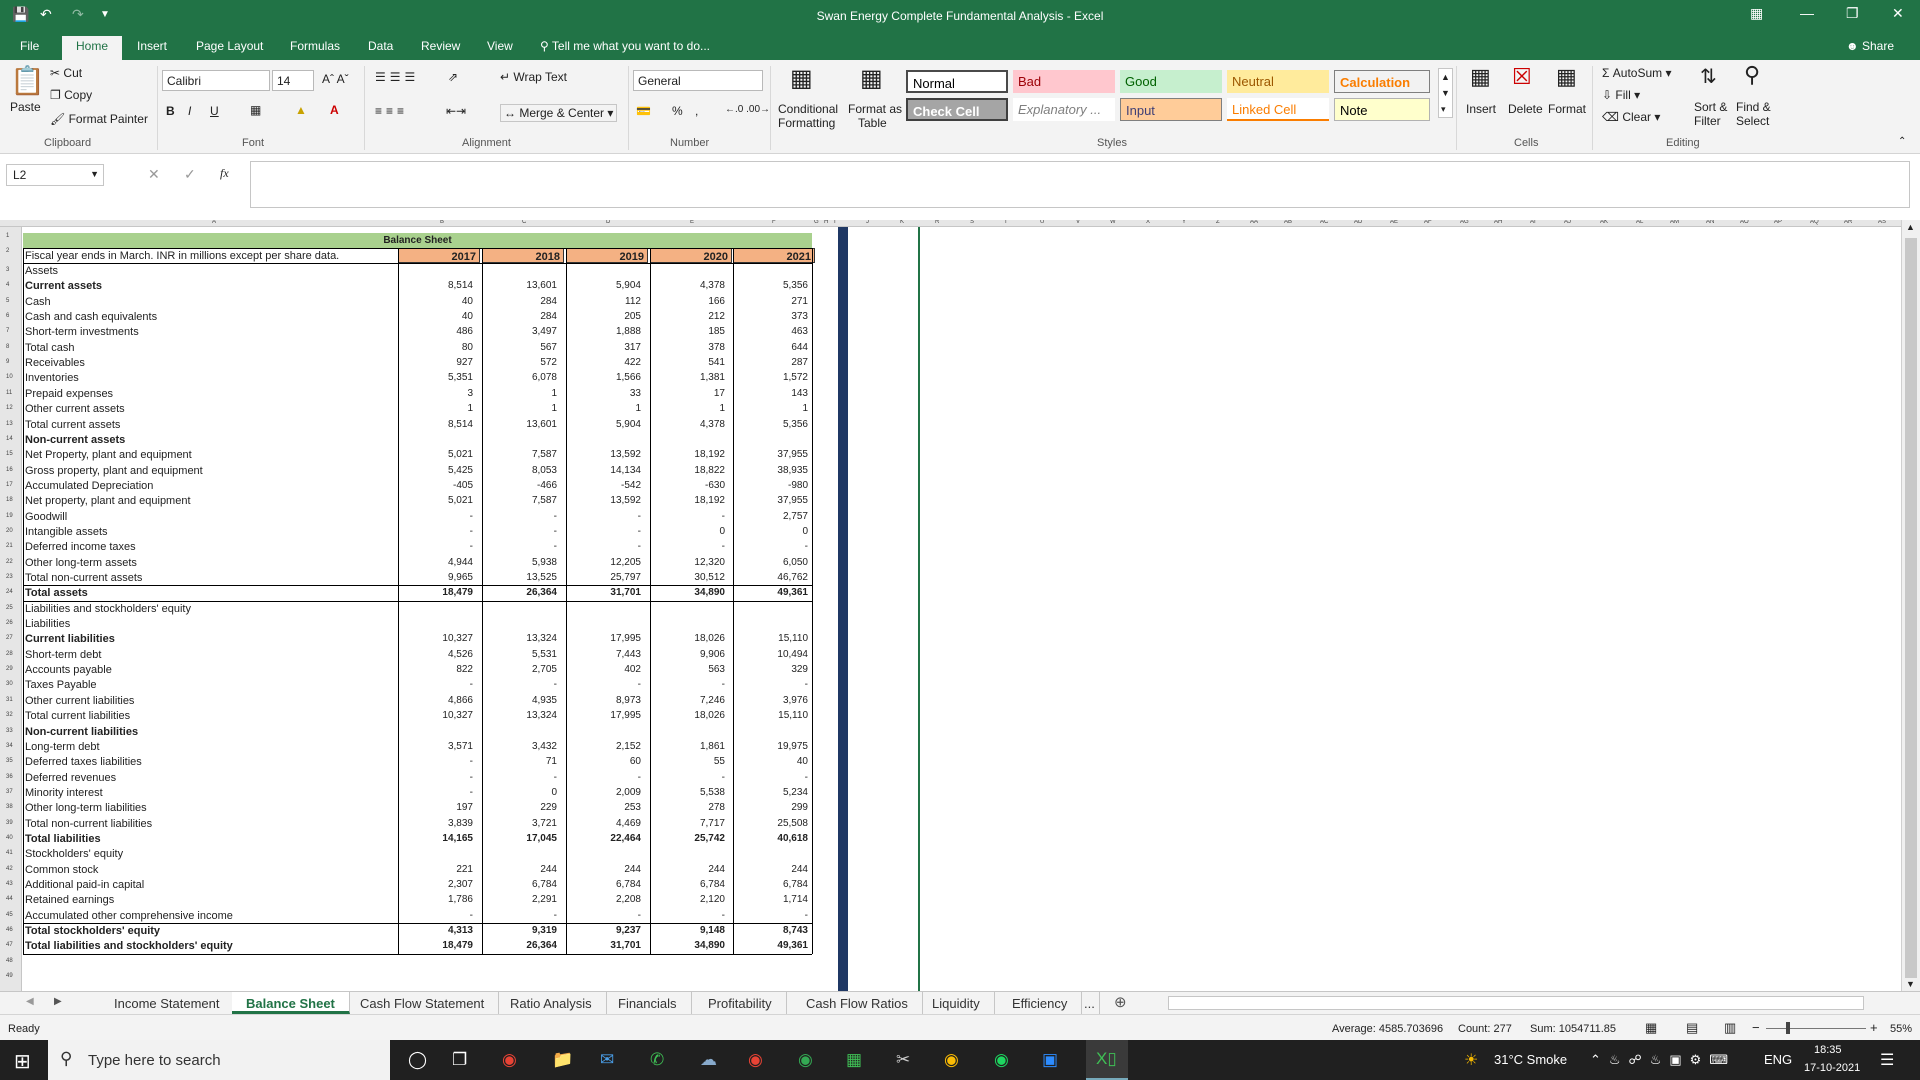 The image size is (1920, 1080). I want to click on font-color-icon: A, so click(334, 110).